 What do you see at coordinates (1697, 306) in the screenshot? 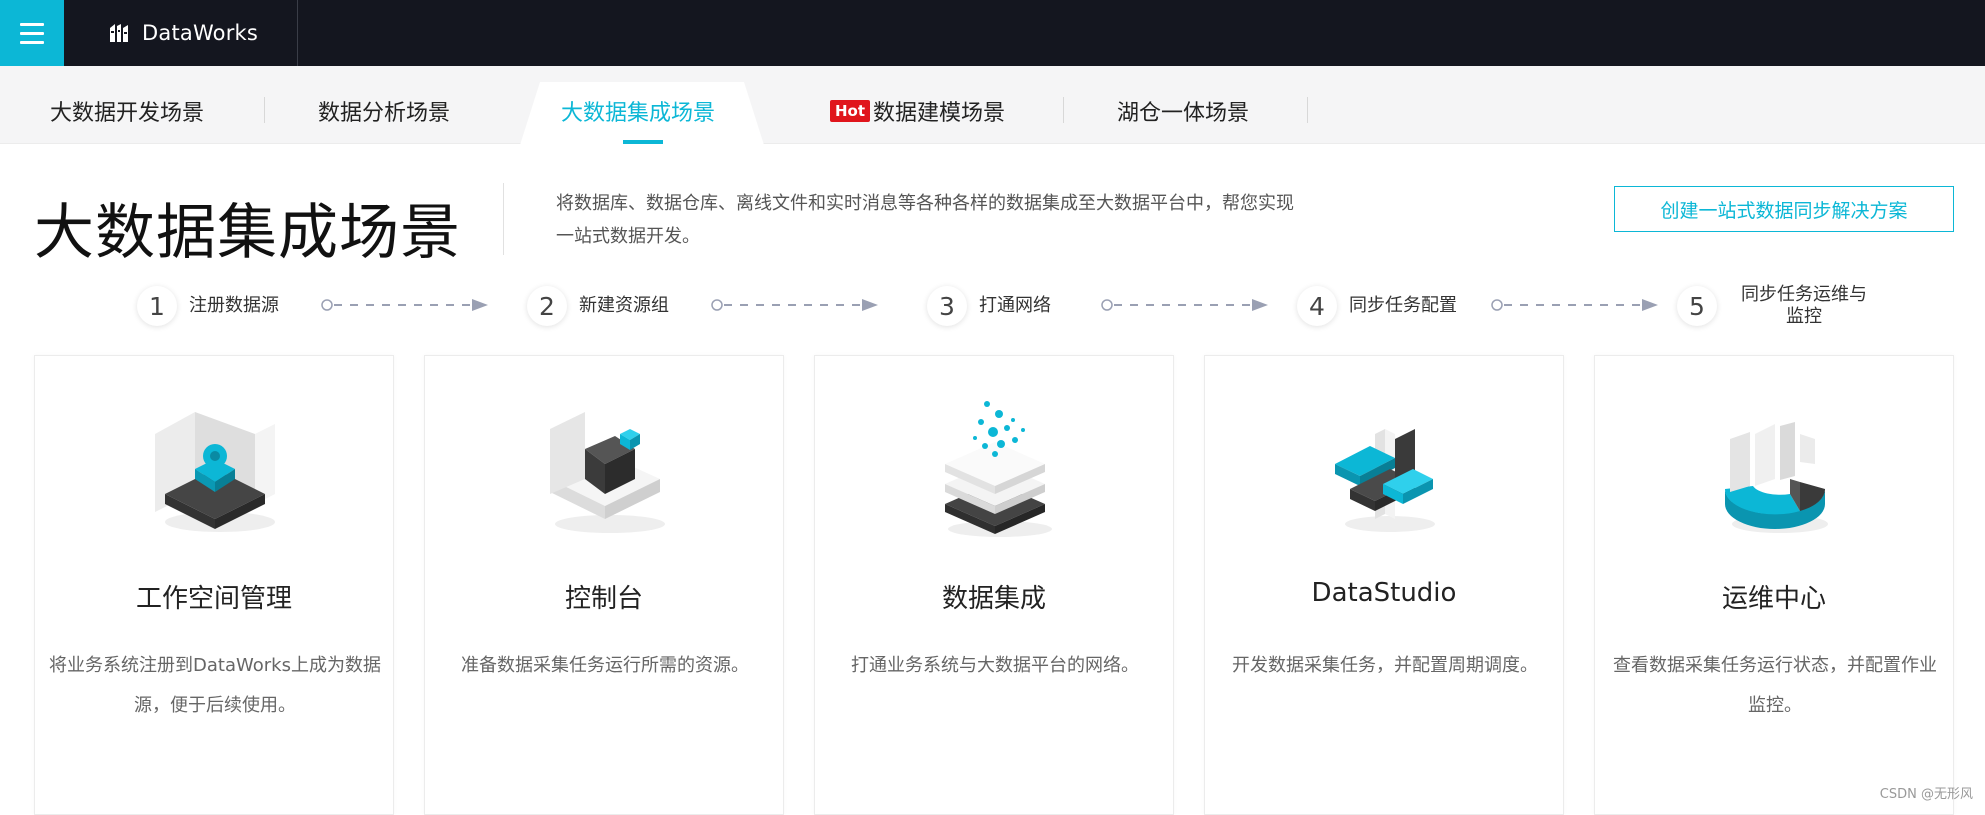
I see `step-number: 5` at bounding box center [1697, 306].